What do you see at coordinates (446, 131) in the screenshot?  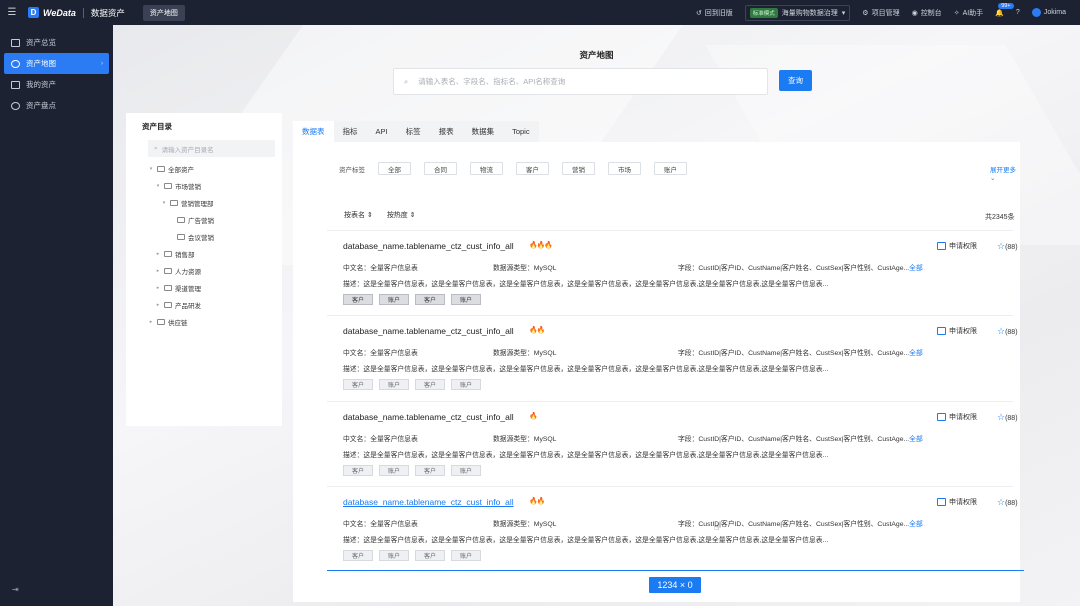 I see `tab-reports: 报表` at bounding box center [446, 131].